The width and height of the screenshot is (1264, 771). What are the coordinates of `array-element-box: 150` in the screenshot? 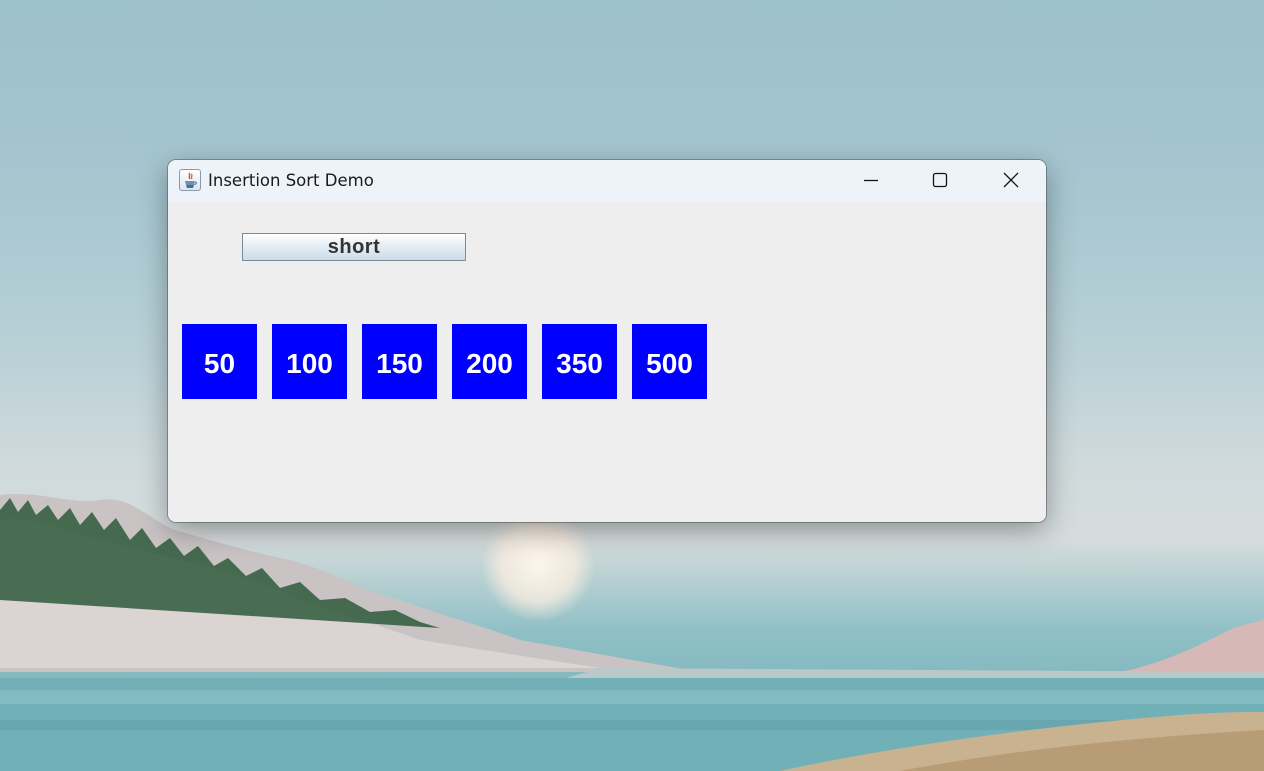 It's located at (399, 361).